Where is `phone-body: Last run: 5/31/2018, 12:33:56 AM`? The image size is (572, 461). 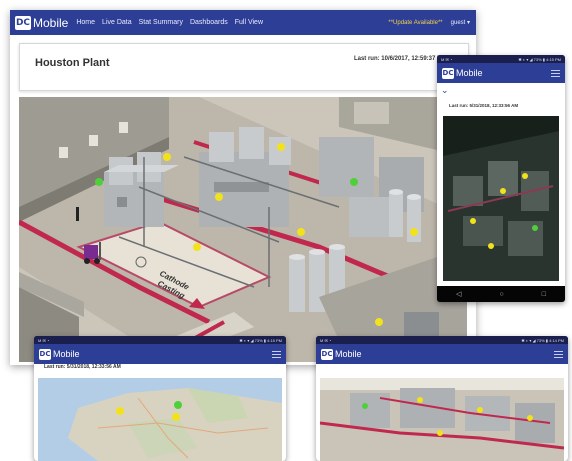
phone-body: Last run: 5/31/2018, 12:33:56 AM is located at coordinates (160, 412).